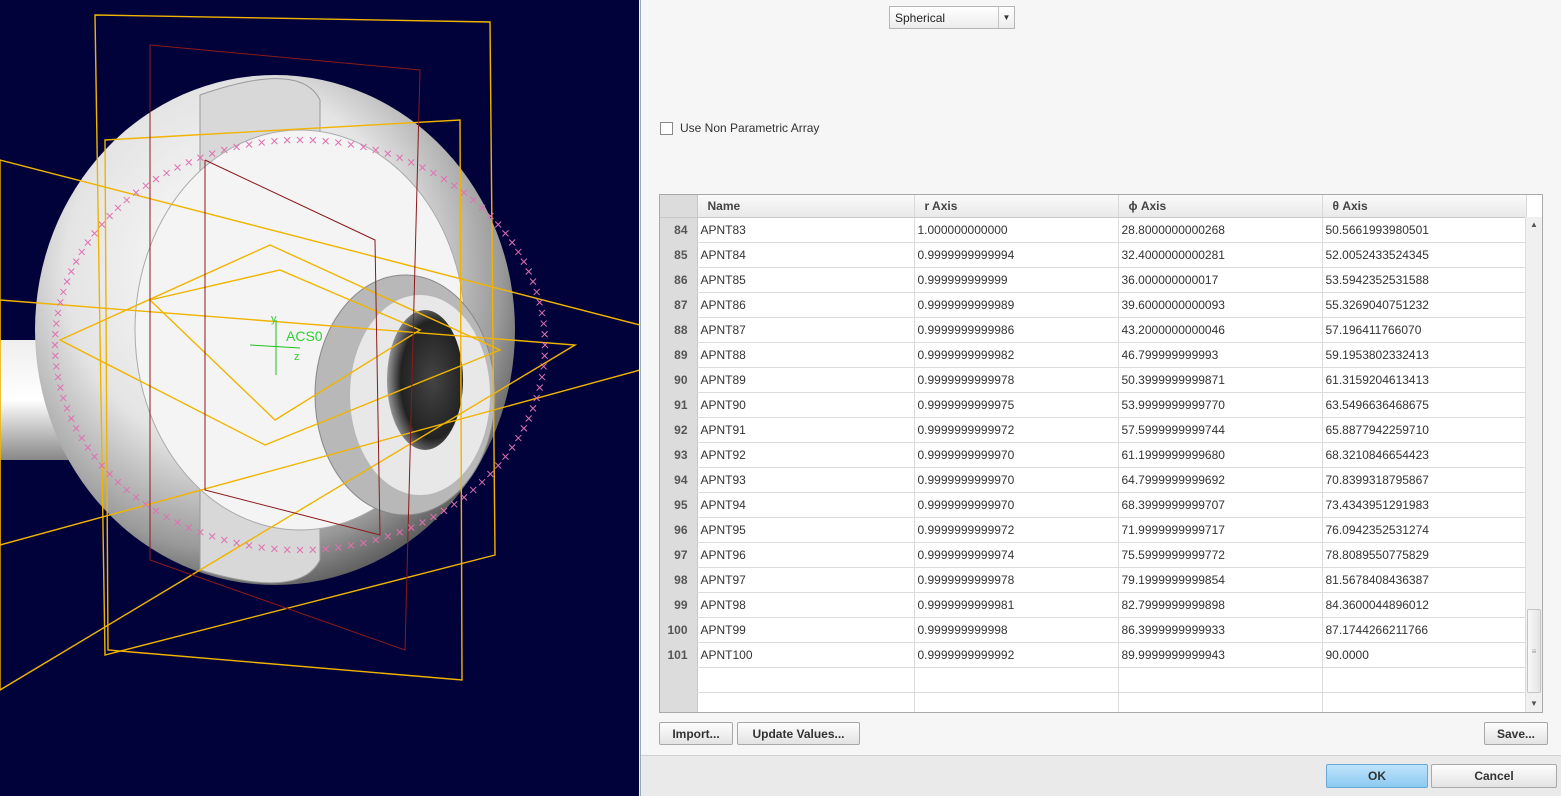  Describe the element at coordinates (806, 430) in the screenshot. I see `point-name-cell: APNT91` at that location.